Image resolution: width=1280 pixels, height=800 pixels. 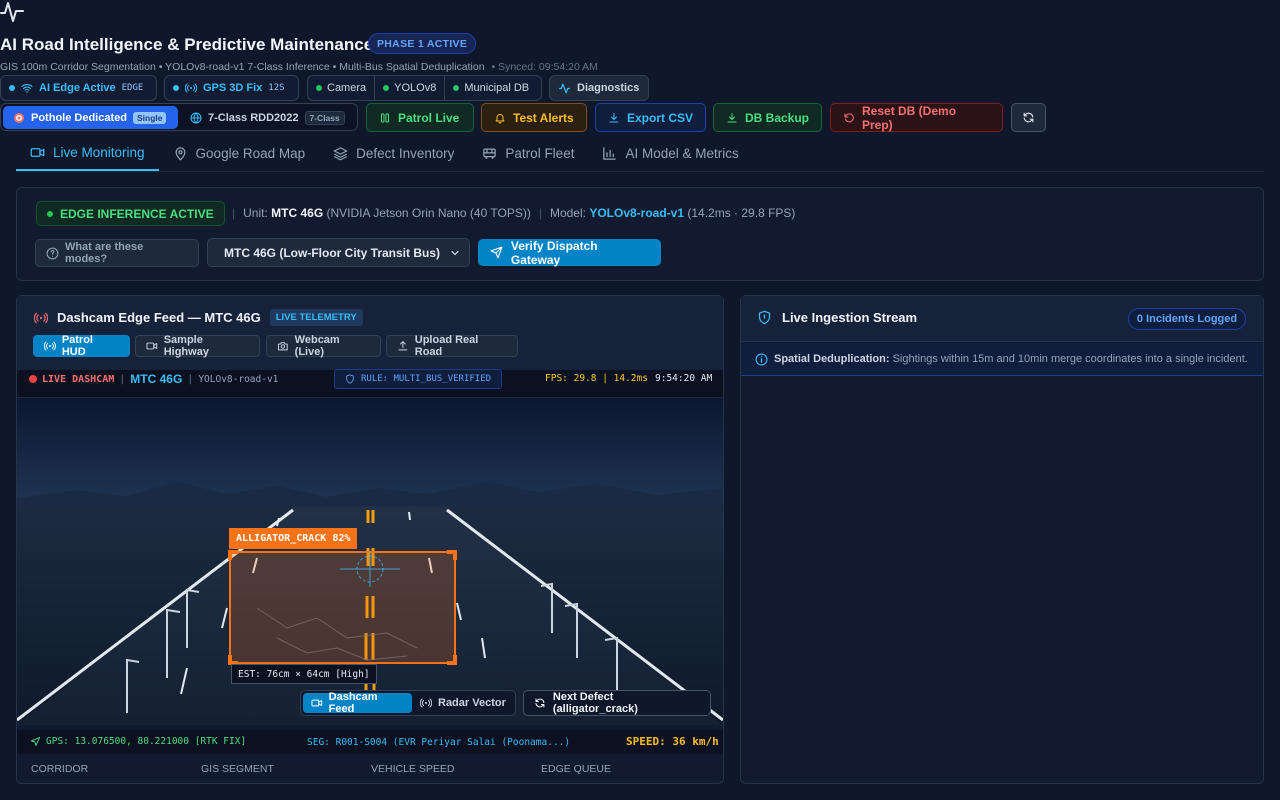 I want to click on diagnostics-label: Diagnostics, so click(x=608, y=88).